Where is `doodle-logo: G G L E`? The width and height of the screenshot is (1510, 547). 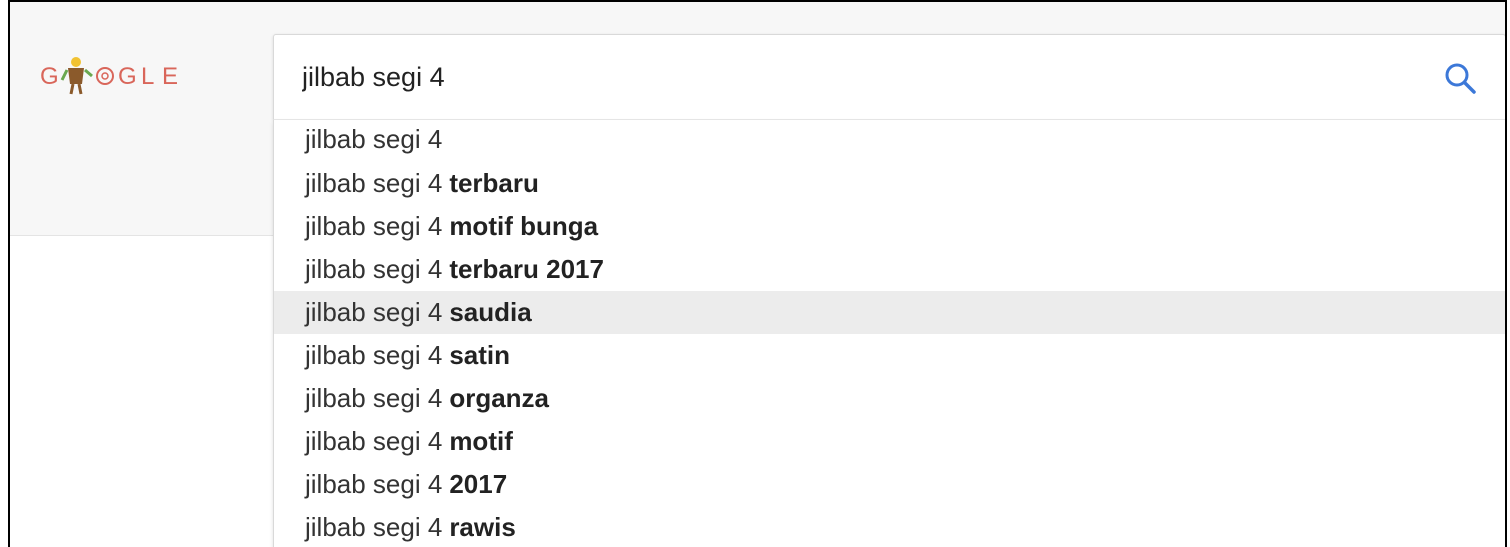 doodle-logo: G G L E is located at coordinates (115, 76).